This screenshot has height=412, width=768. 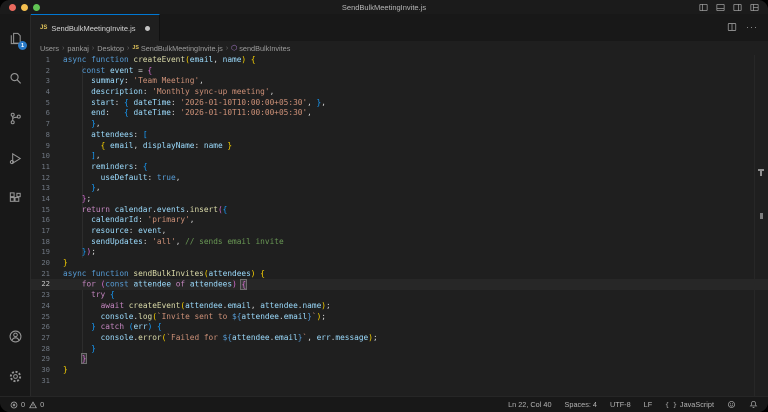 I want to click on code-line: 31, so click(x=399, y=381).